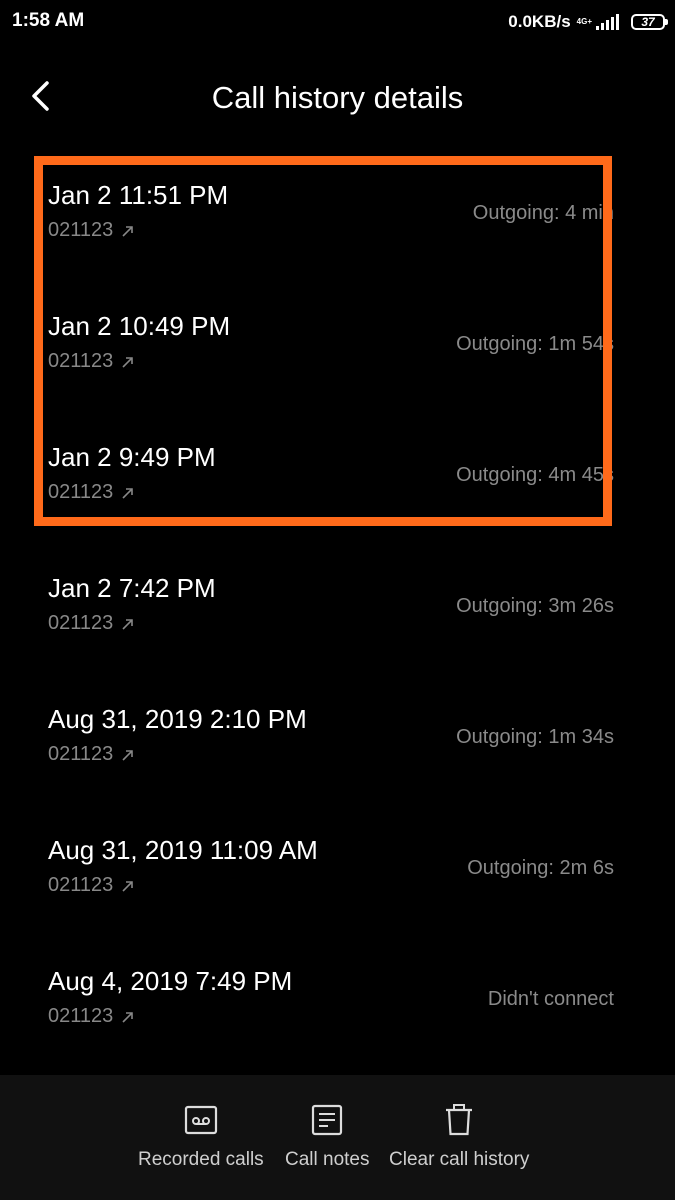 The image size is (675, 1200). I want to click on notes-icon, so click(327, 1120).